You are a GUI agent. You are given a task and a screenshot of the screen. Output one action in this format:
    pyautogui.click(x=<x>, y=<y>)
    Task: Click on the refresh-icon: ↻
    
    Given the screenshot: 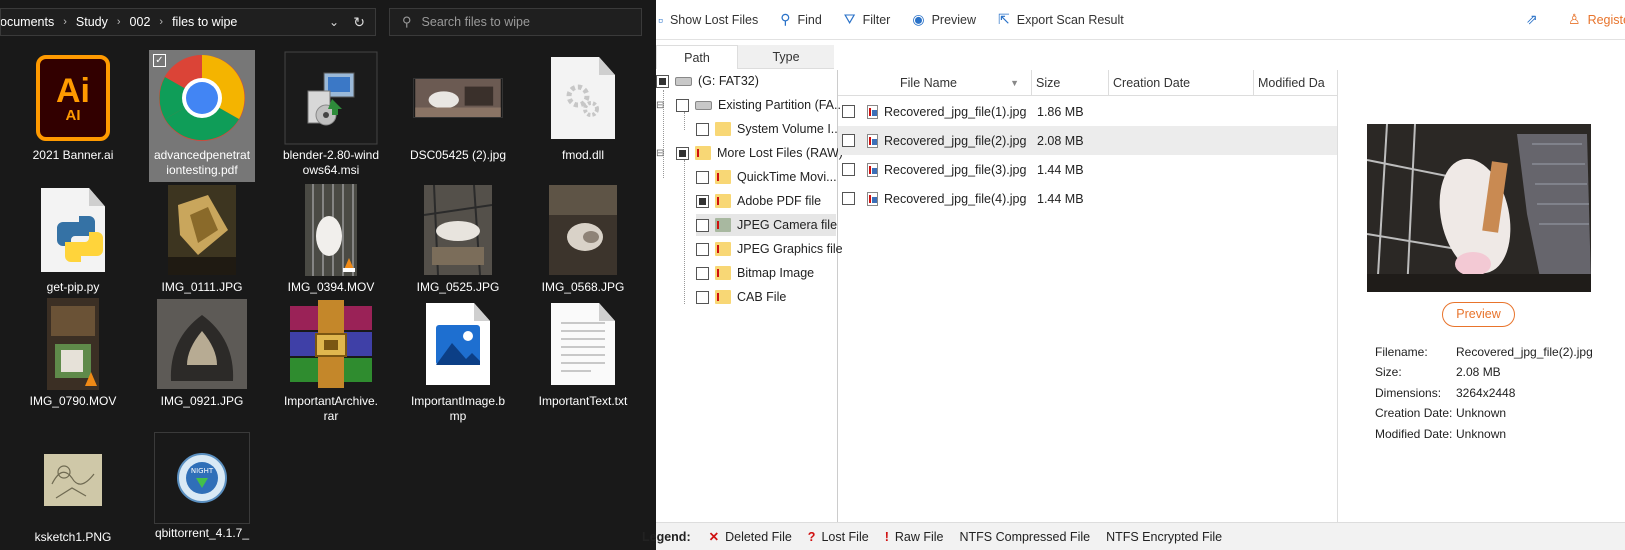 What is the action you would take?
    pyautogui.click(x=359, y=22)
    